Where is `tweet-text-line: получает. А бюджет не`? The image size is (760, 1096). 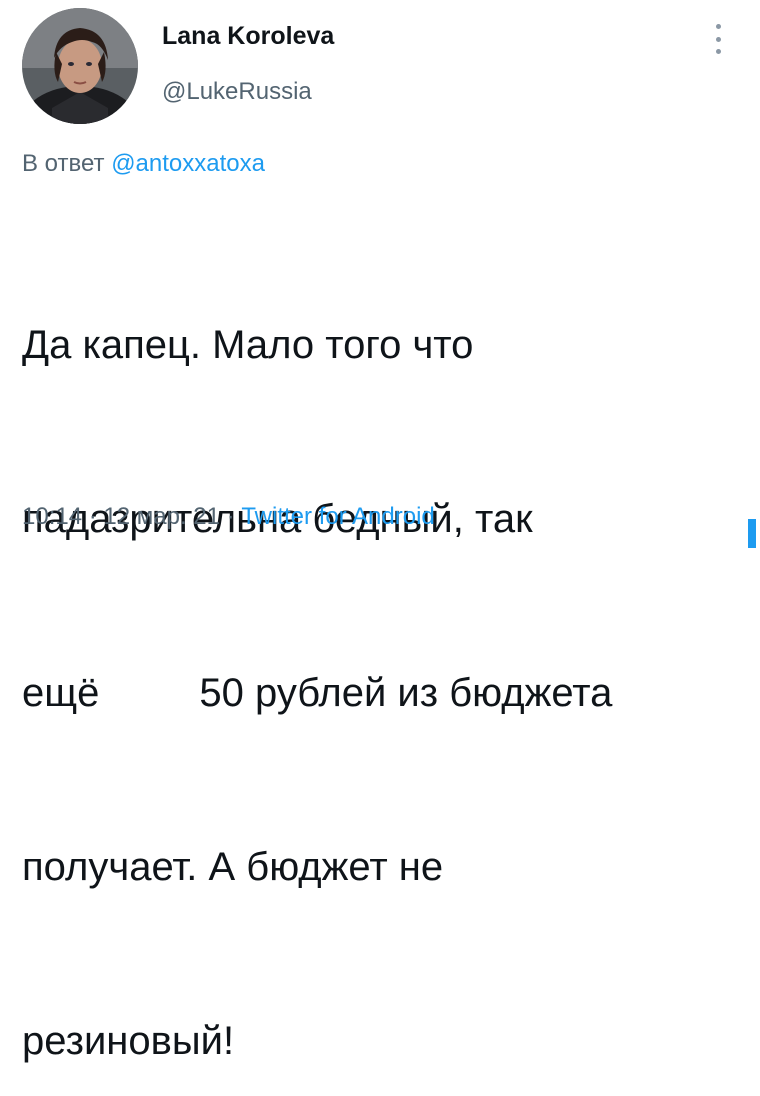
tweet-text-line: получает. А бюджет не is located at coordinates (233, 867).